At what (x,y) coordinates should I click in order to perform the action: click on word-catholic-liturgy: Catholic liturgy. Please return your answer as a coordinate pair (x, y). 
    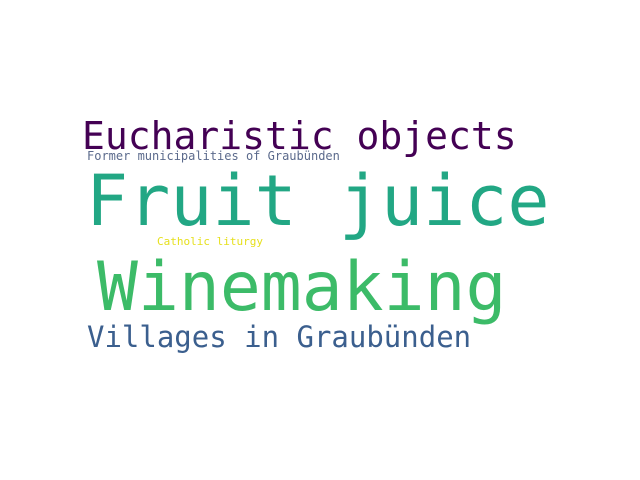
    Looking at the image, I should click on (210, 241).